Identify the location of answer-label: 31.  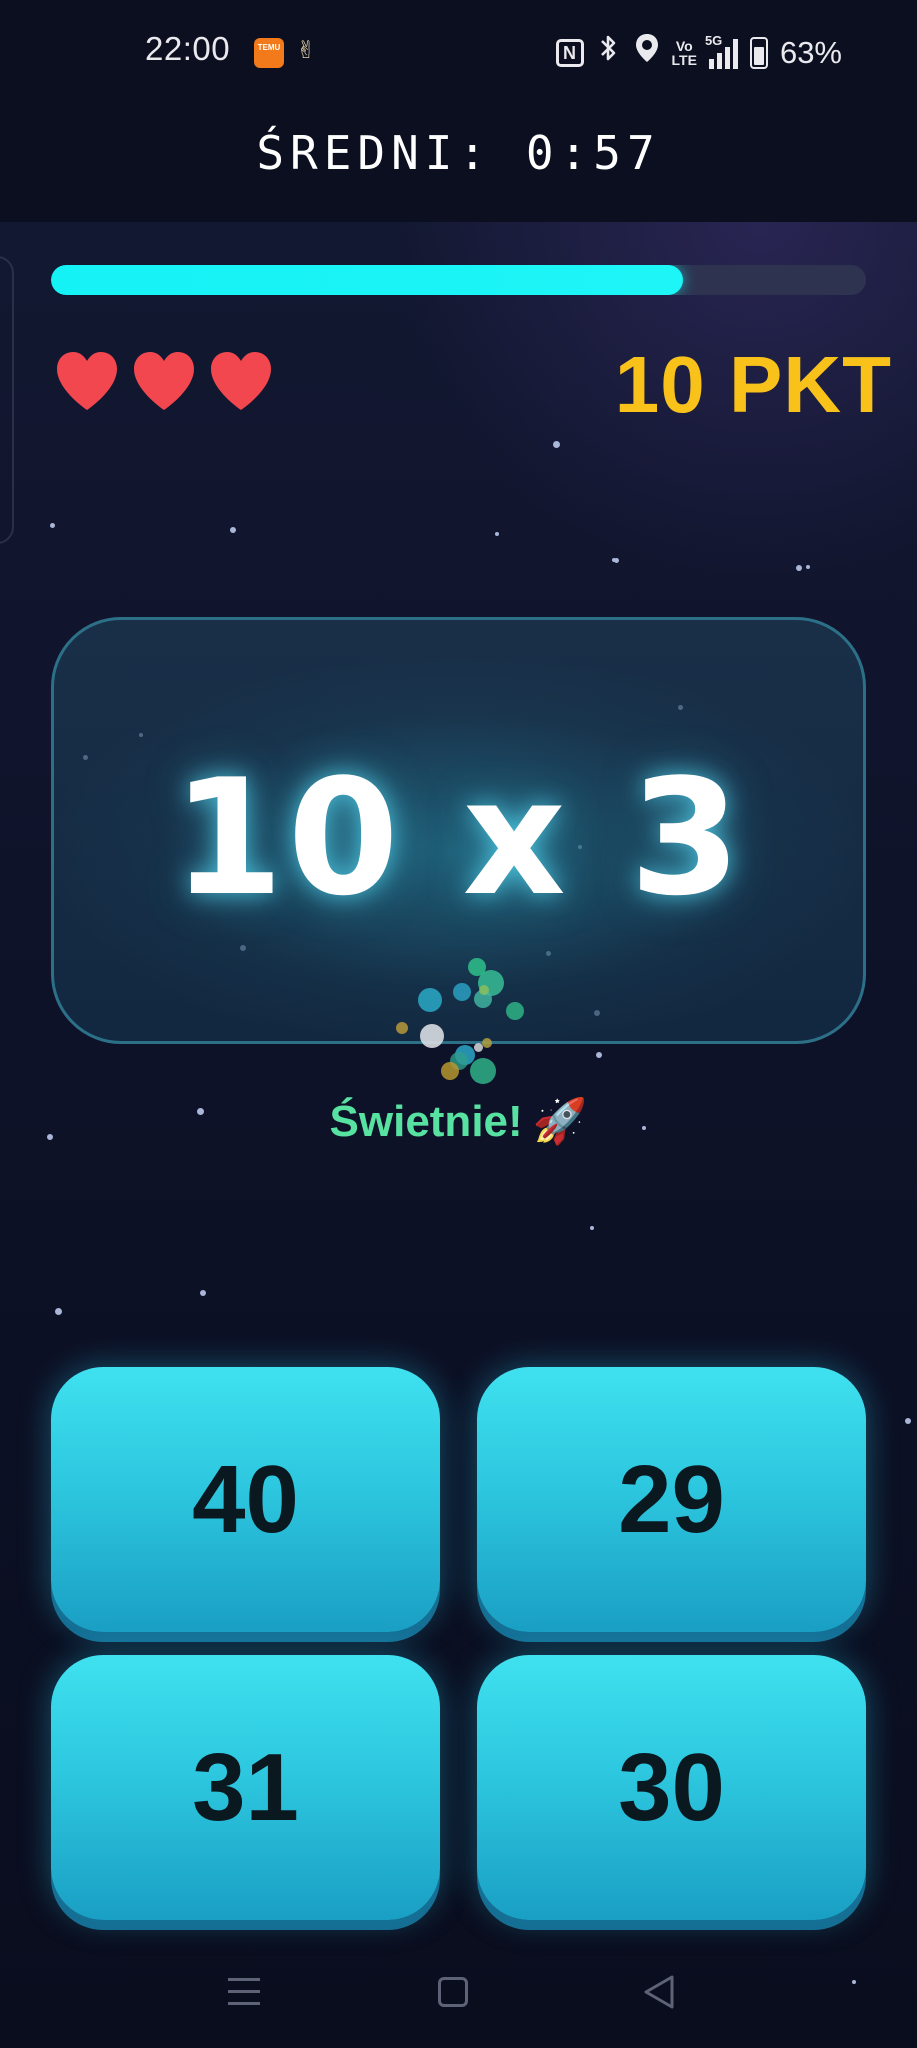
(245, 1787).